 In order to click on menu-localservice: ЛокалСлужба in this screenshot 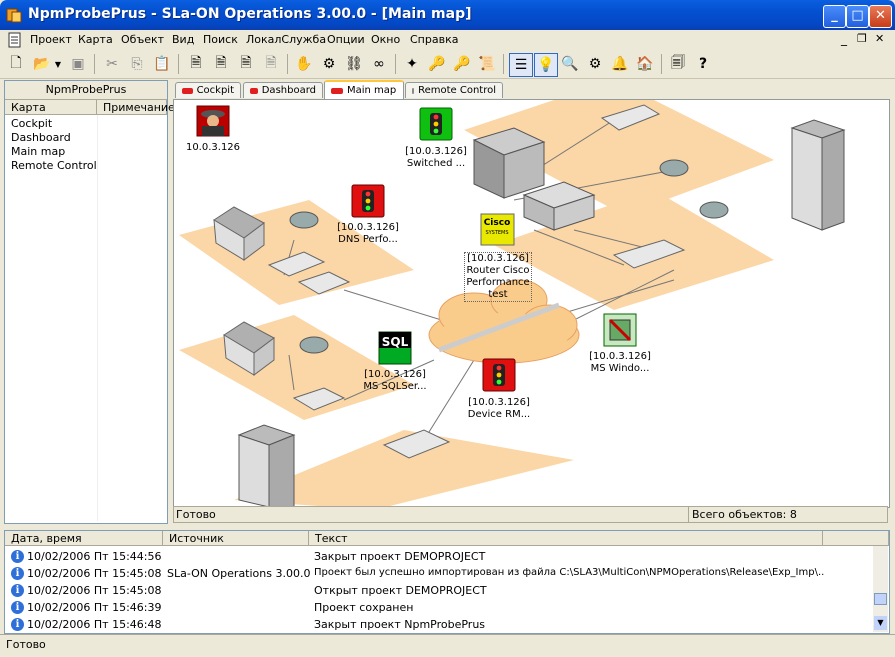, I will do `click(286, 39)`.